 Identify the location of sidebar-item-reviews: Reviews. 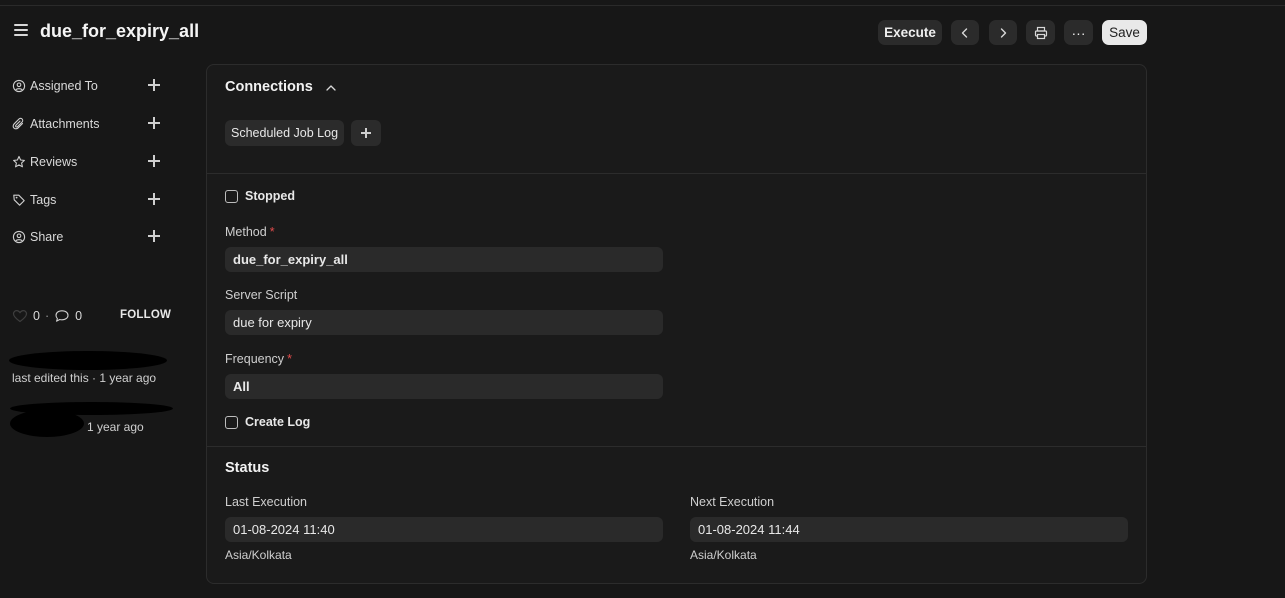
(89, 162).